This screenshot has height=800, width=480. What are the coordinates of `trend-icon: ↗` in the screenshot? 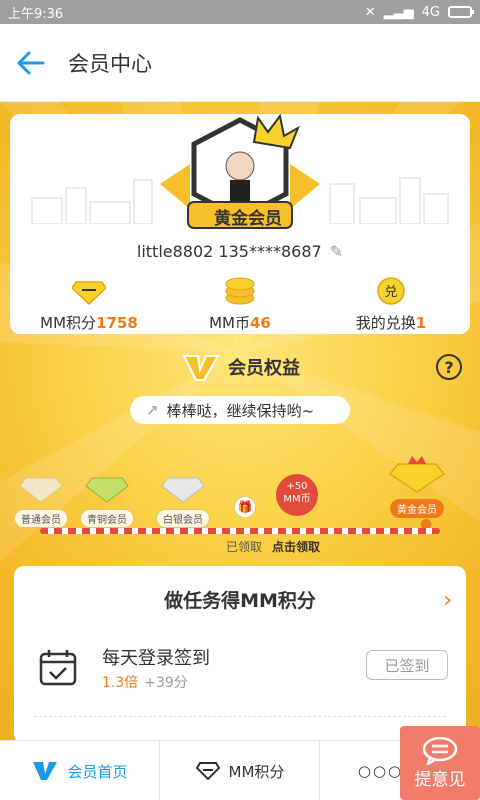 It's located at (152, 410).